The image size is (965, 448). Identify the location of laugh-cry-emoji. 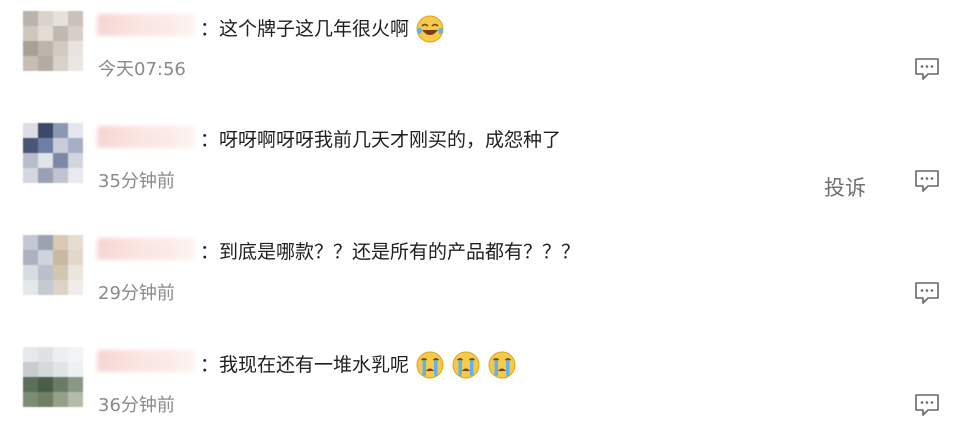
(430, 29).